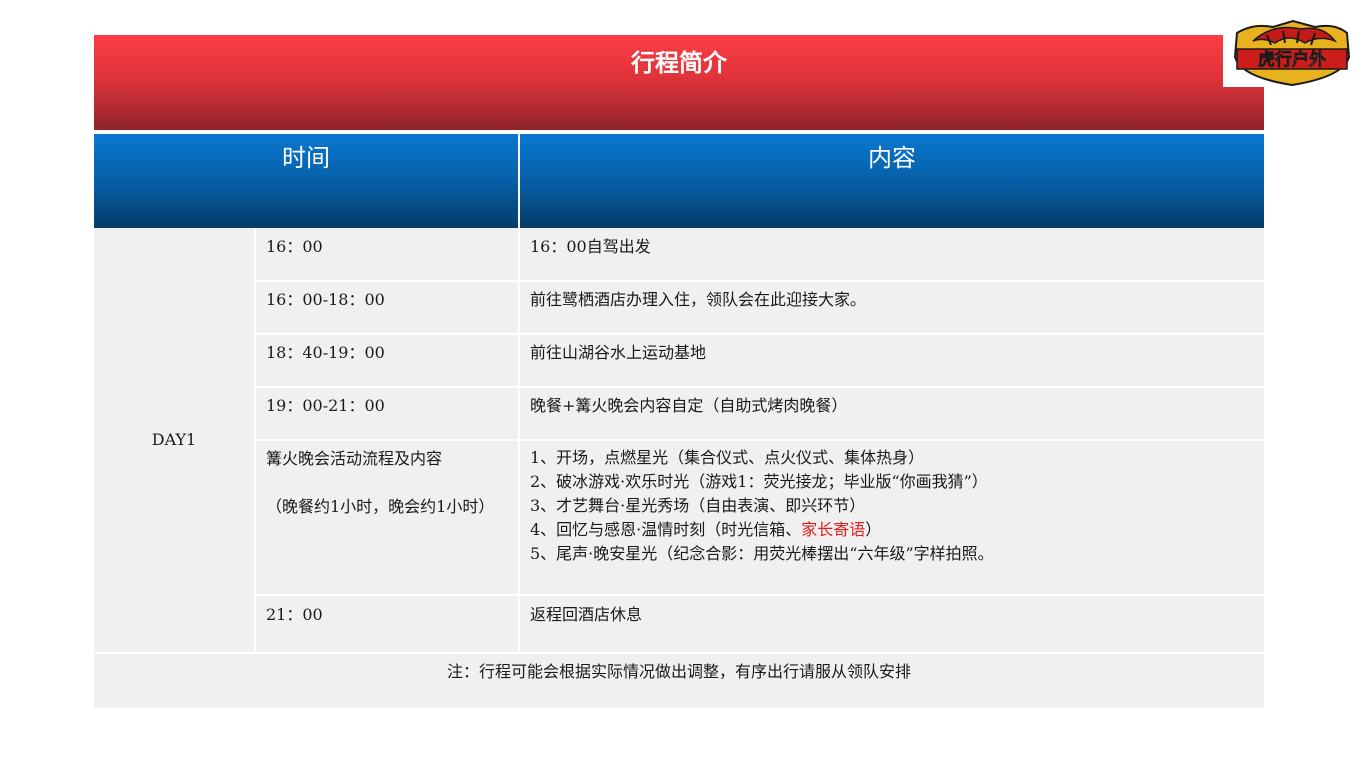 This screenshot has width=1366, height=768. What do you see at coordinates (391, 254) in the screenshot?
I see `row-time: 16：00` at bounding box center [391, 254].